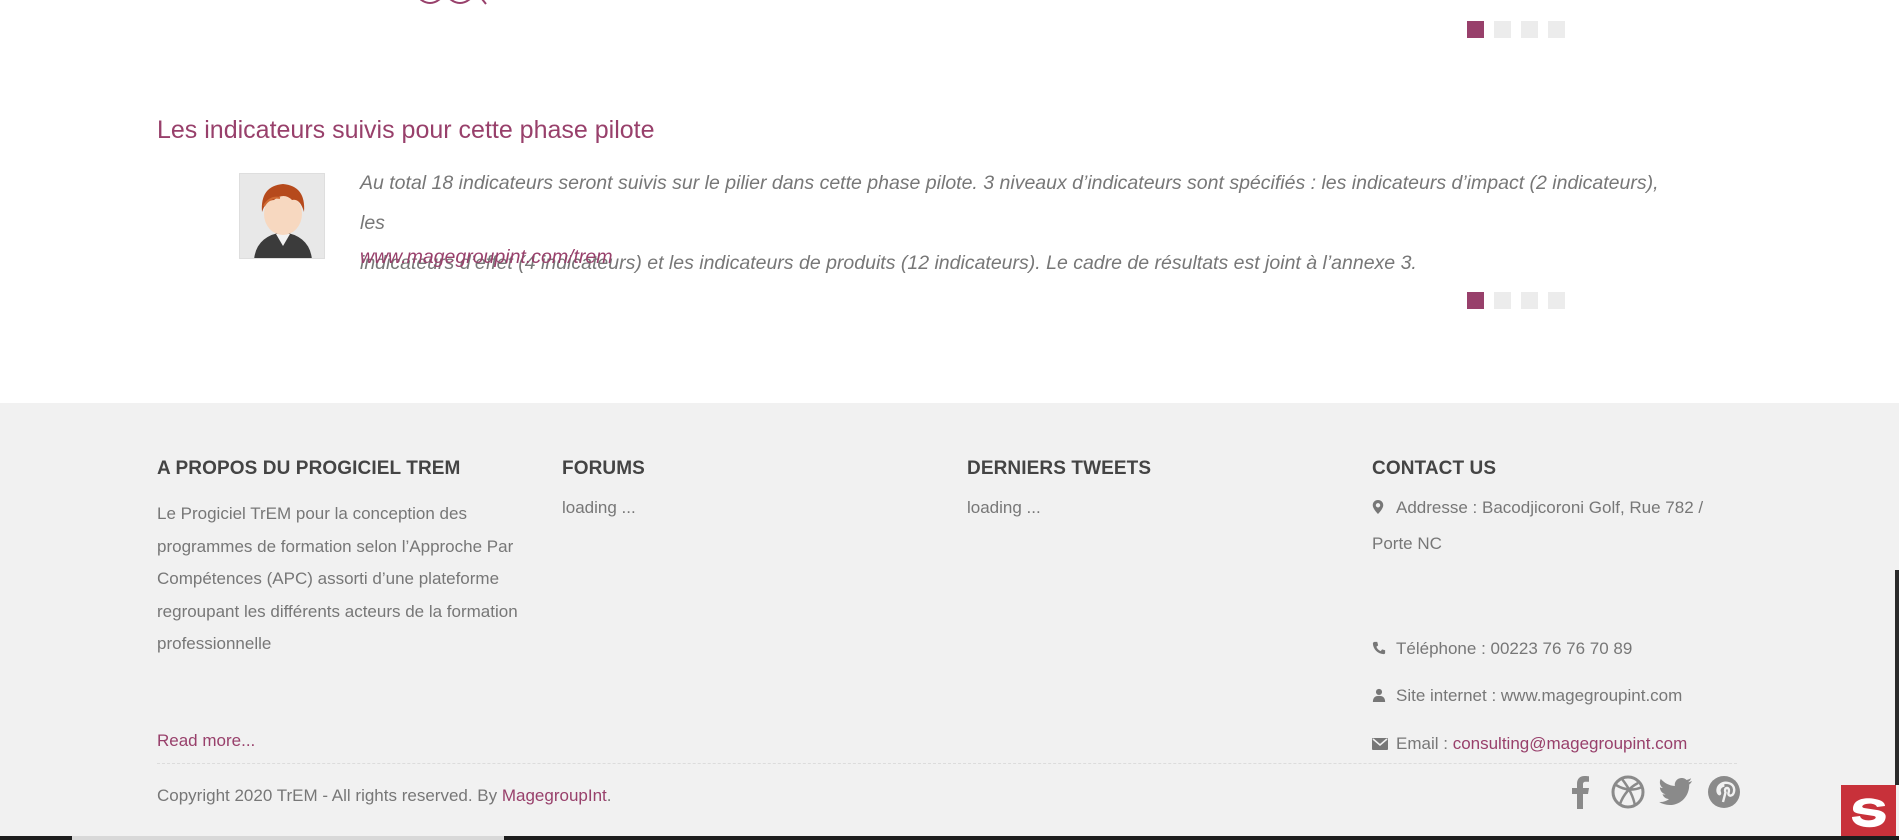 The width and height of the screenshot is (1899, 840). I want to click on facebook-icon, so click(1580, 792).